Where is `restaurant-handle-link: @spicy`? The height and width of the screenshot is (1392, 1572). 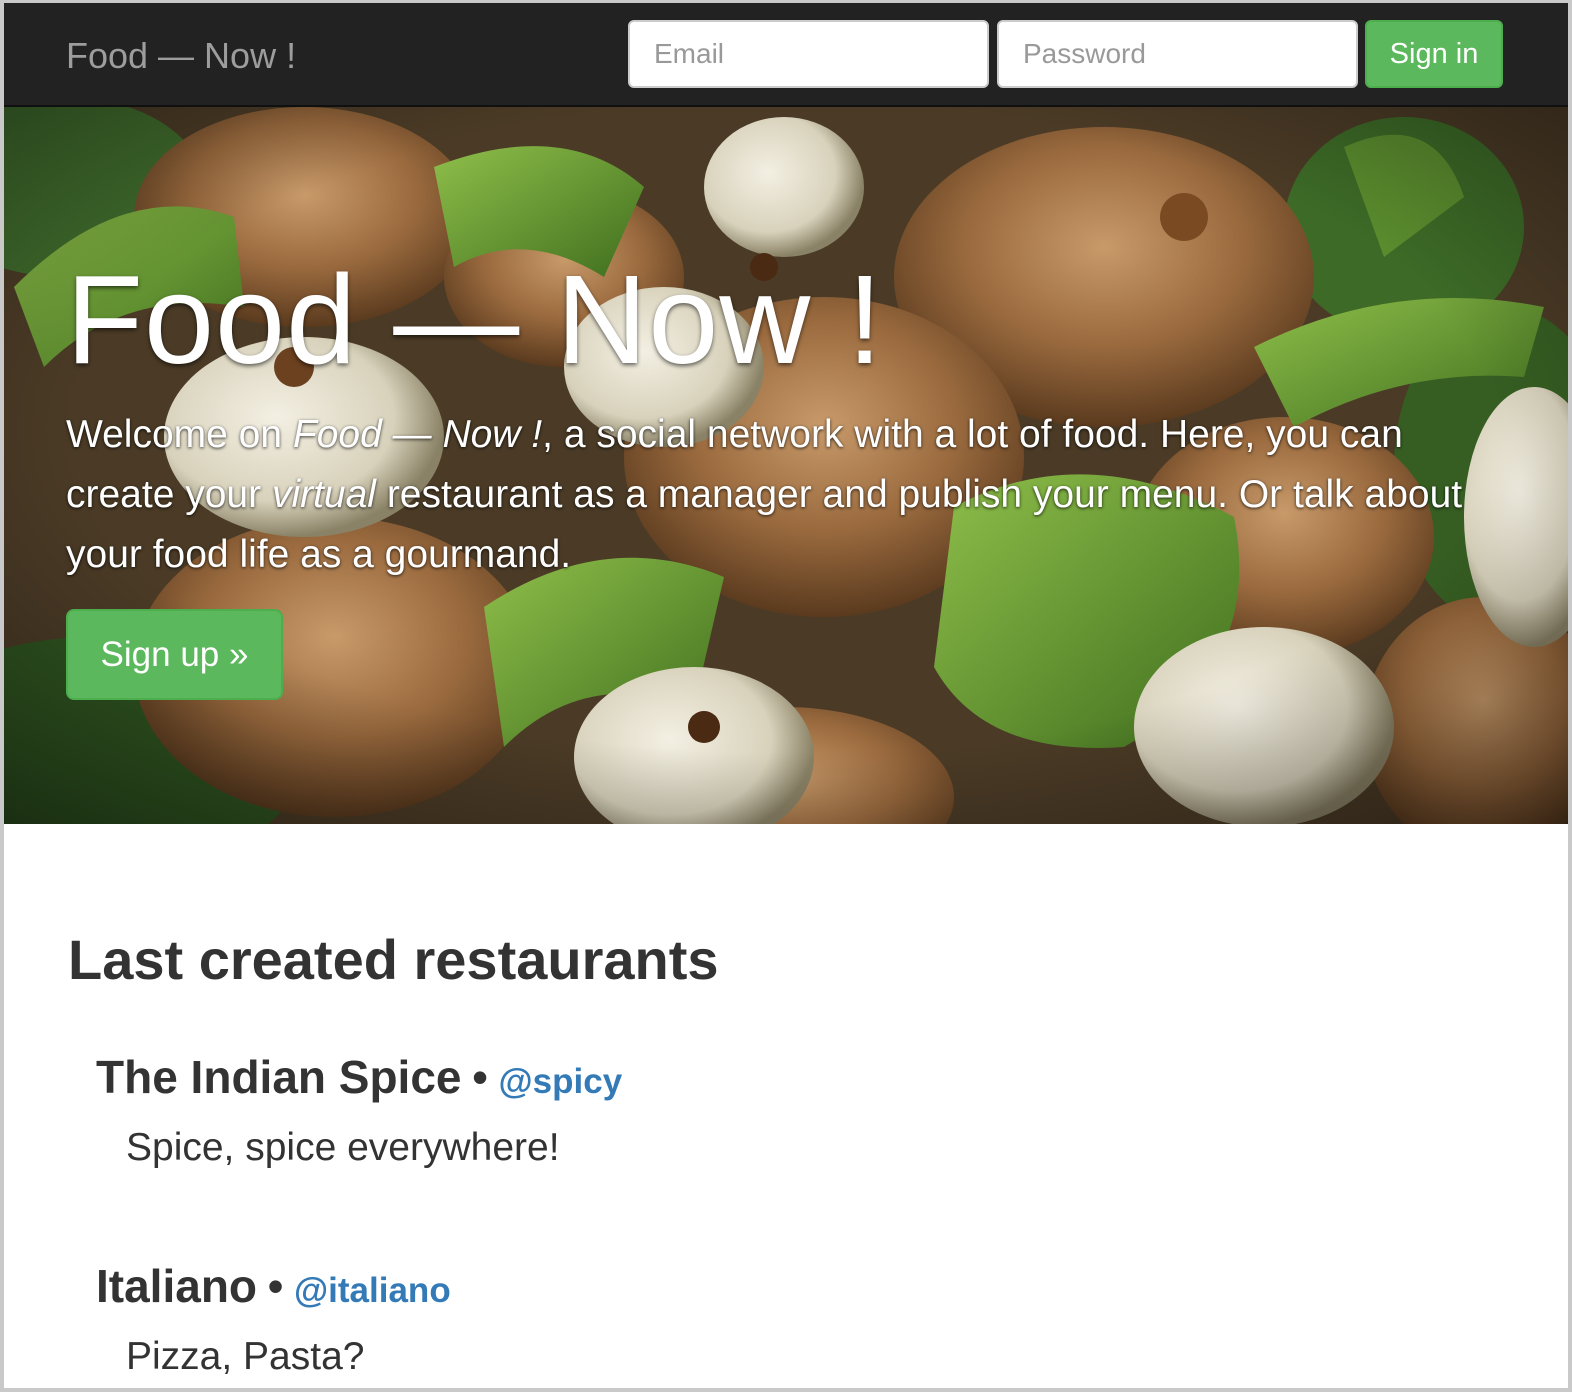 restaurant-handle-link: @spicy is located at coordinates (561, 1081).